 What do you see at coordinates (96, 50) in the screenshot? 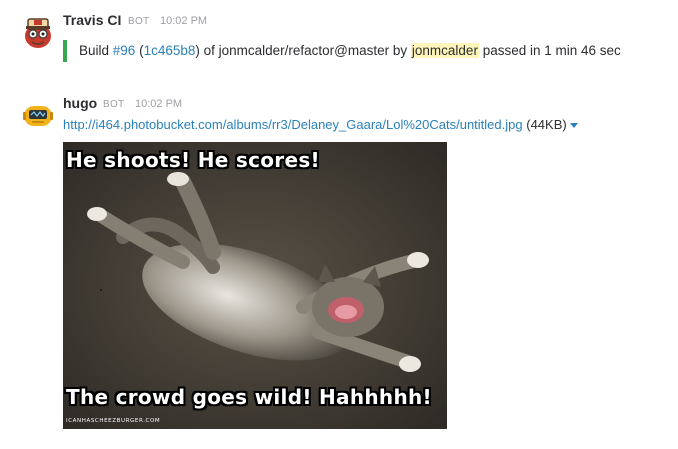
I see `build-prefix: Build` at bounding box center [96, 50].